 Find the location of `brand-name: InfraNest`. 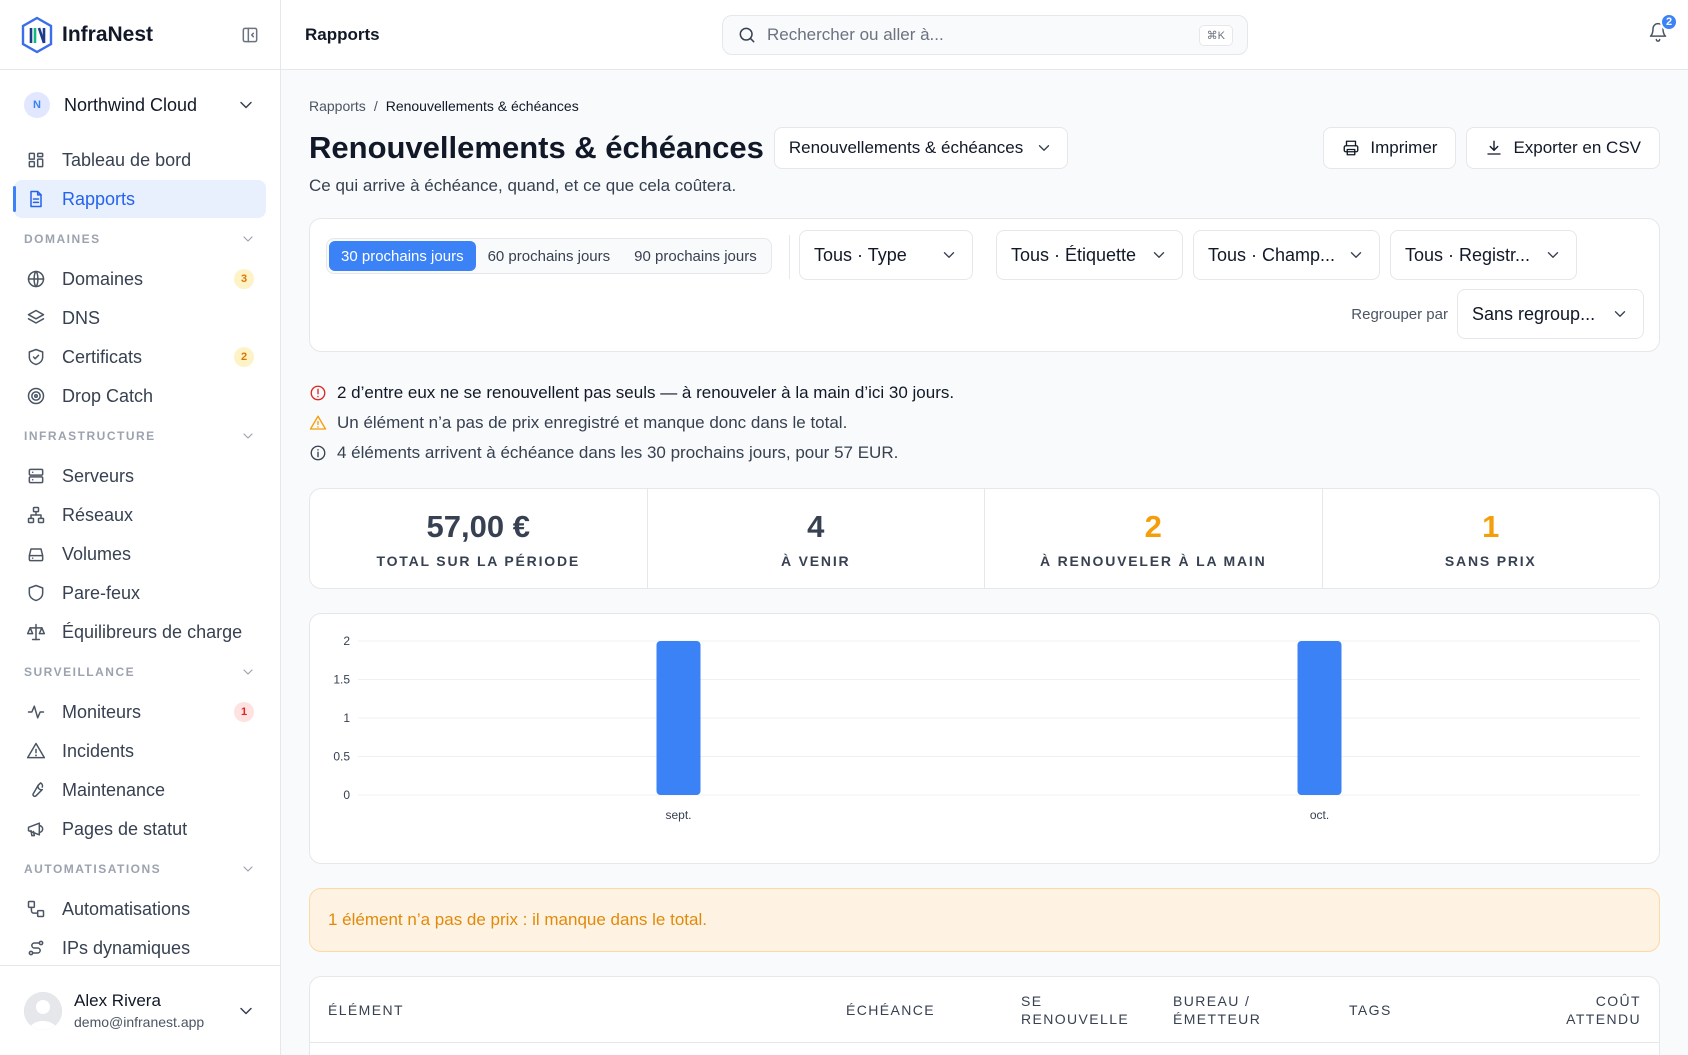

brand-name: InfraNest is located at coordinates (108, 34).